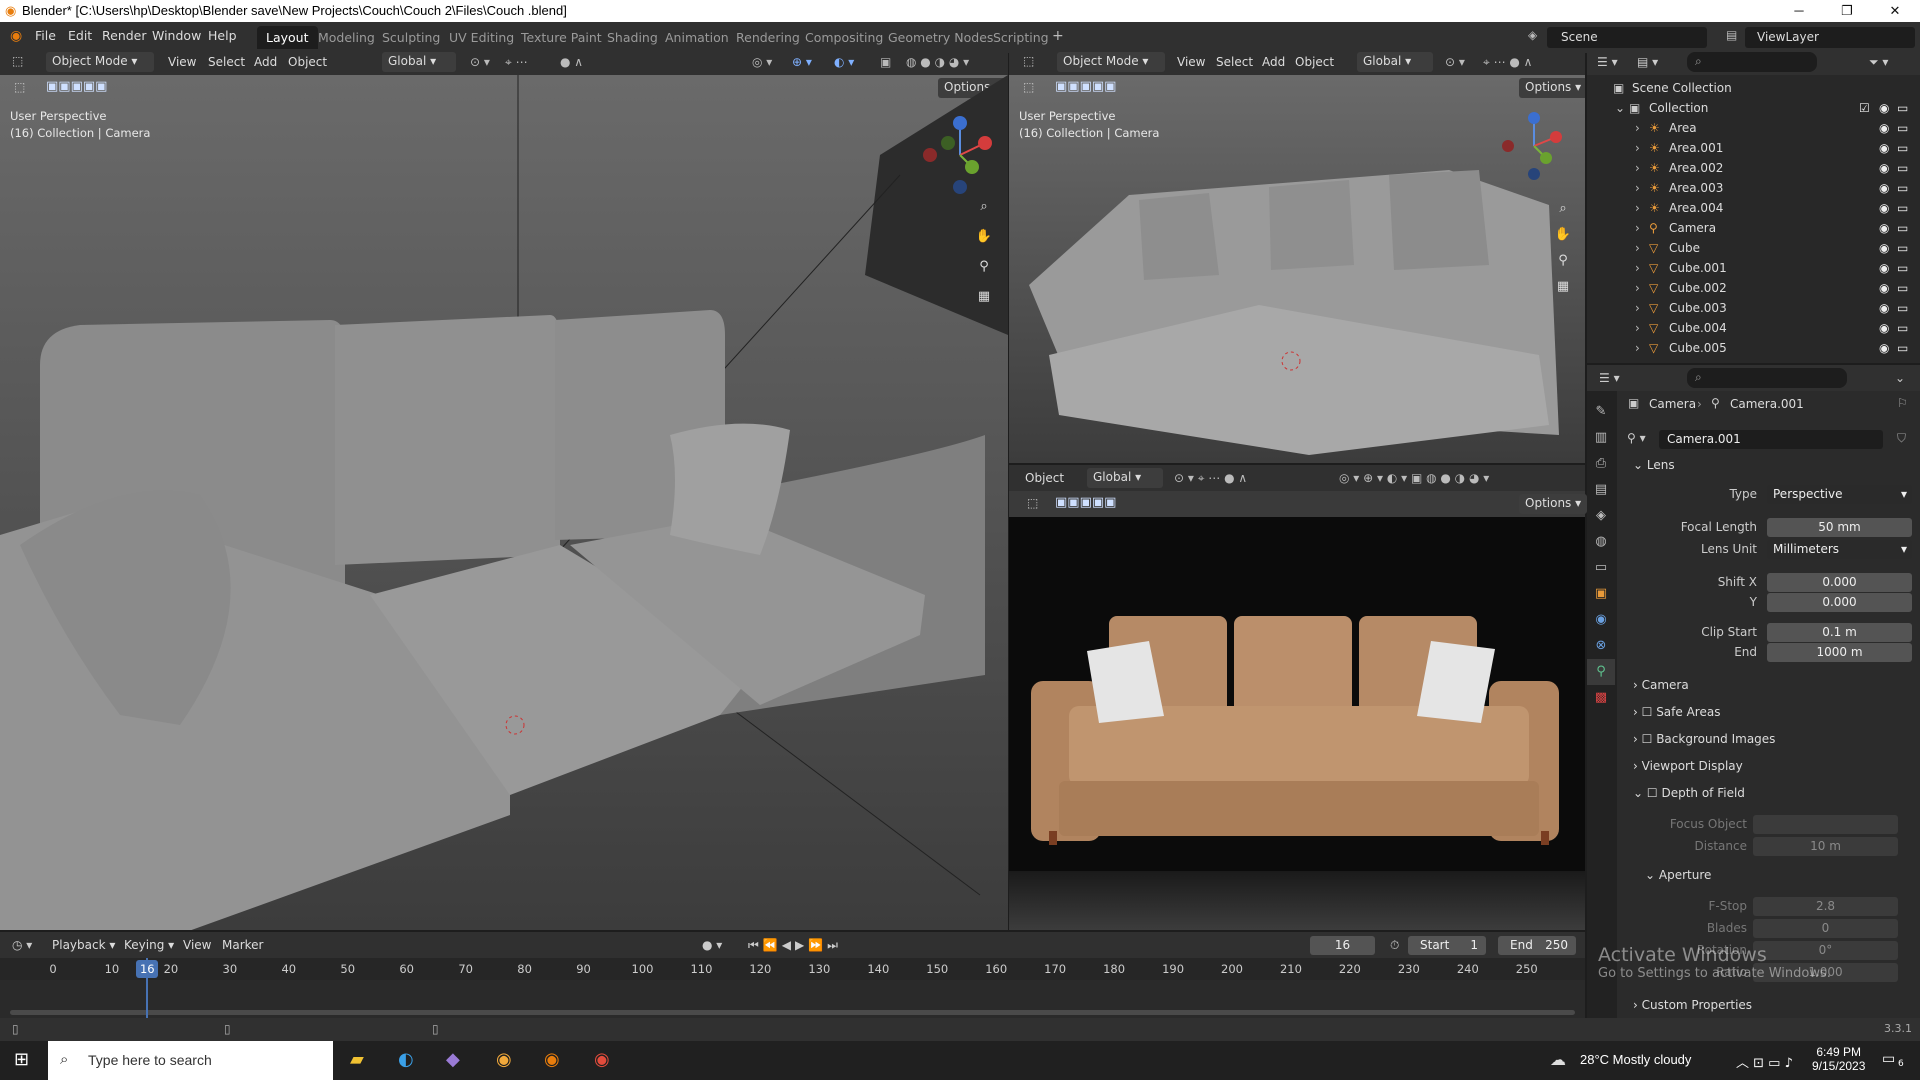 This screenshot has width=1920, height=1080. I want to click on gizmo-icon: ⊕ ▾, so click(802, 62).